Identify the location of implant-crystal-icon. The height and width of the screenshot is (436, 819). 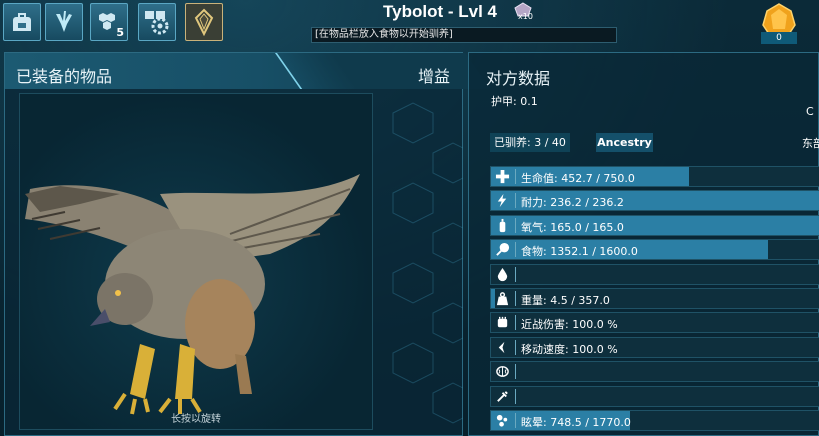
(204, 22).